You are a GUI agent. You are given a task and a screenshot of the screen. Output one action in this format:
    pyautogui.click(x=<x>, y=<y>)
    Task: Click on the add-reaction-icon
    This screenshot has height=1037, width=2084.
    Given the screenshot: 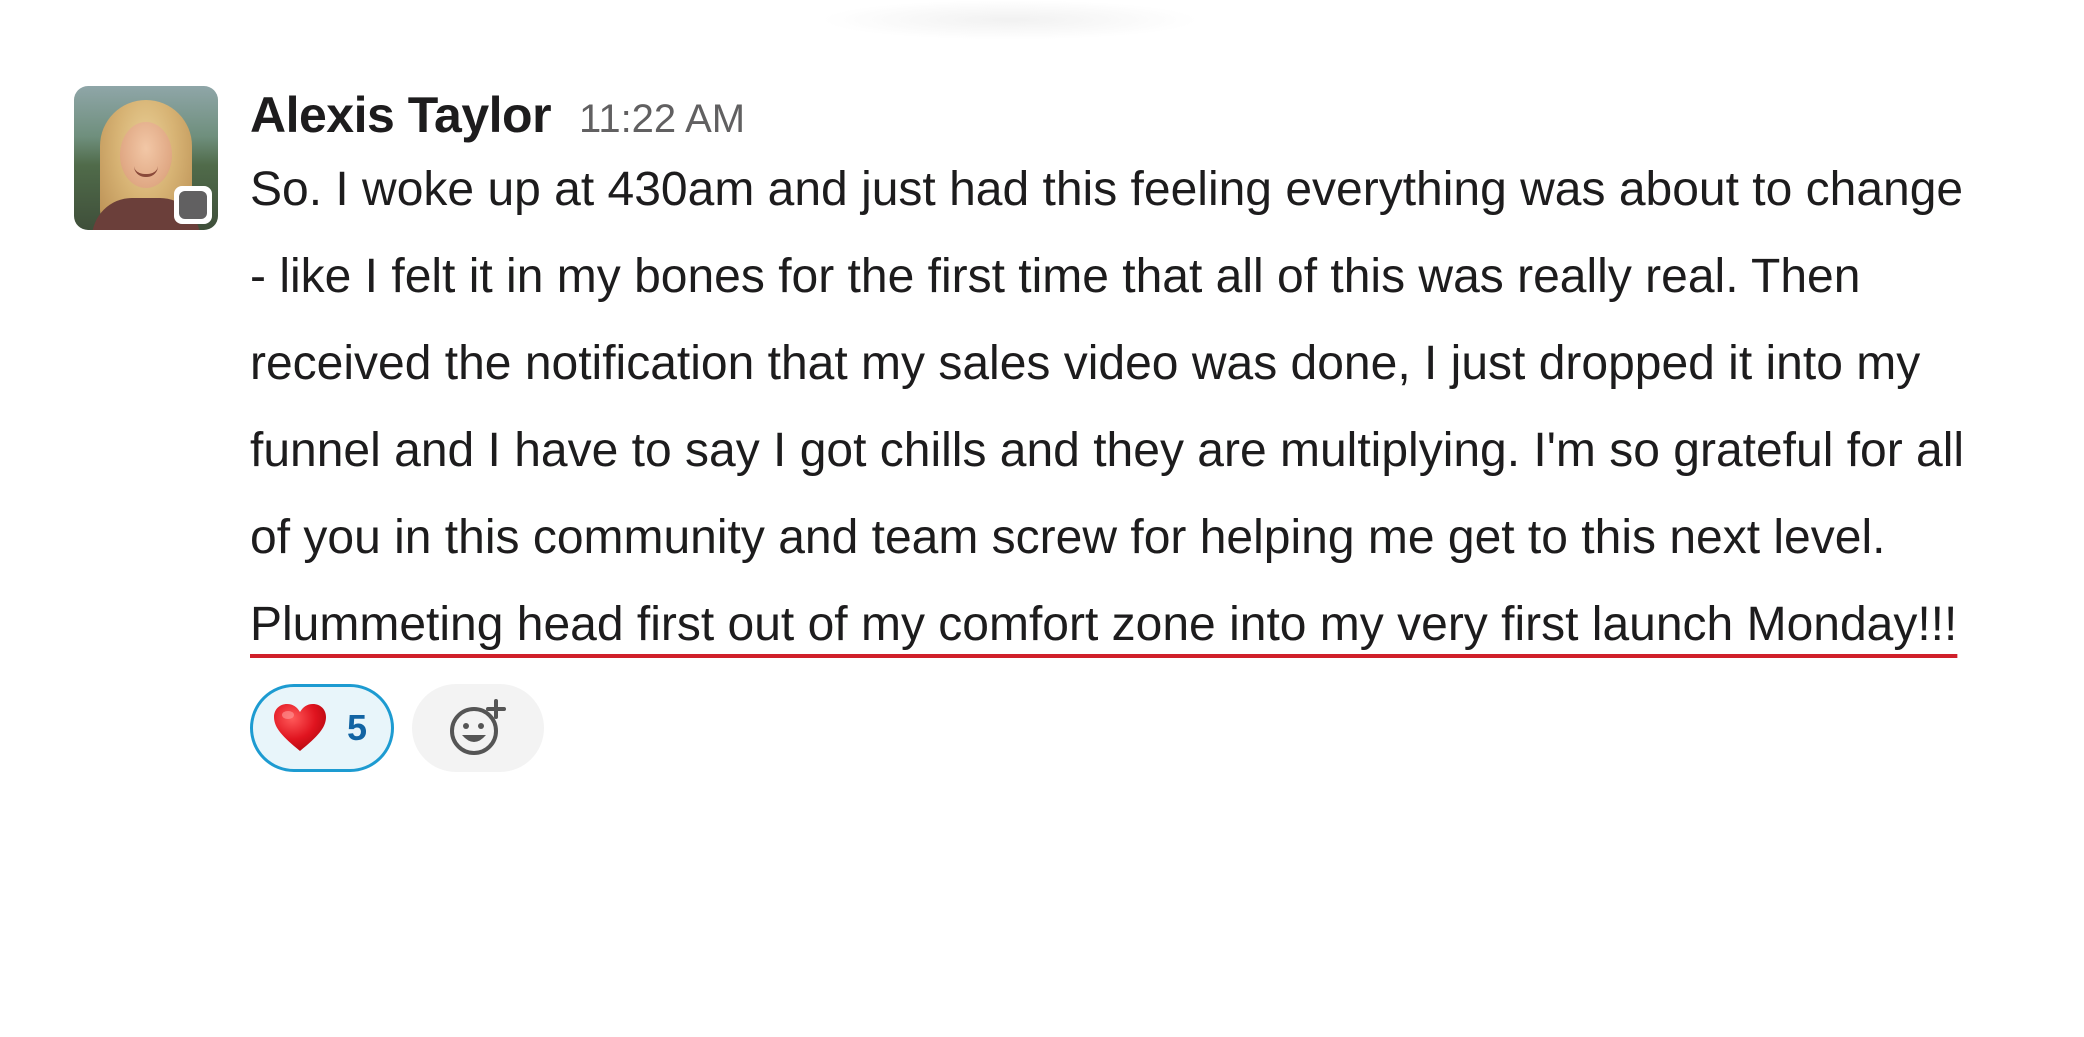 What is the action you would take?
    pyautogui.click(x=478, y=727)
    